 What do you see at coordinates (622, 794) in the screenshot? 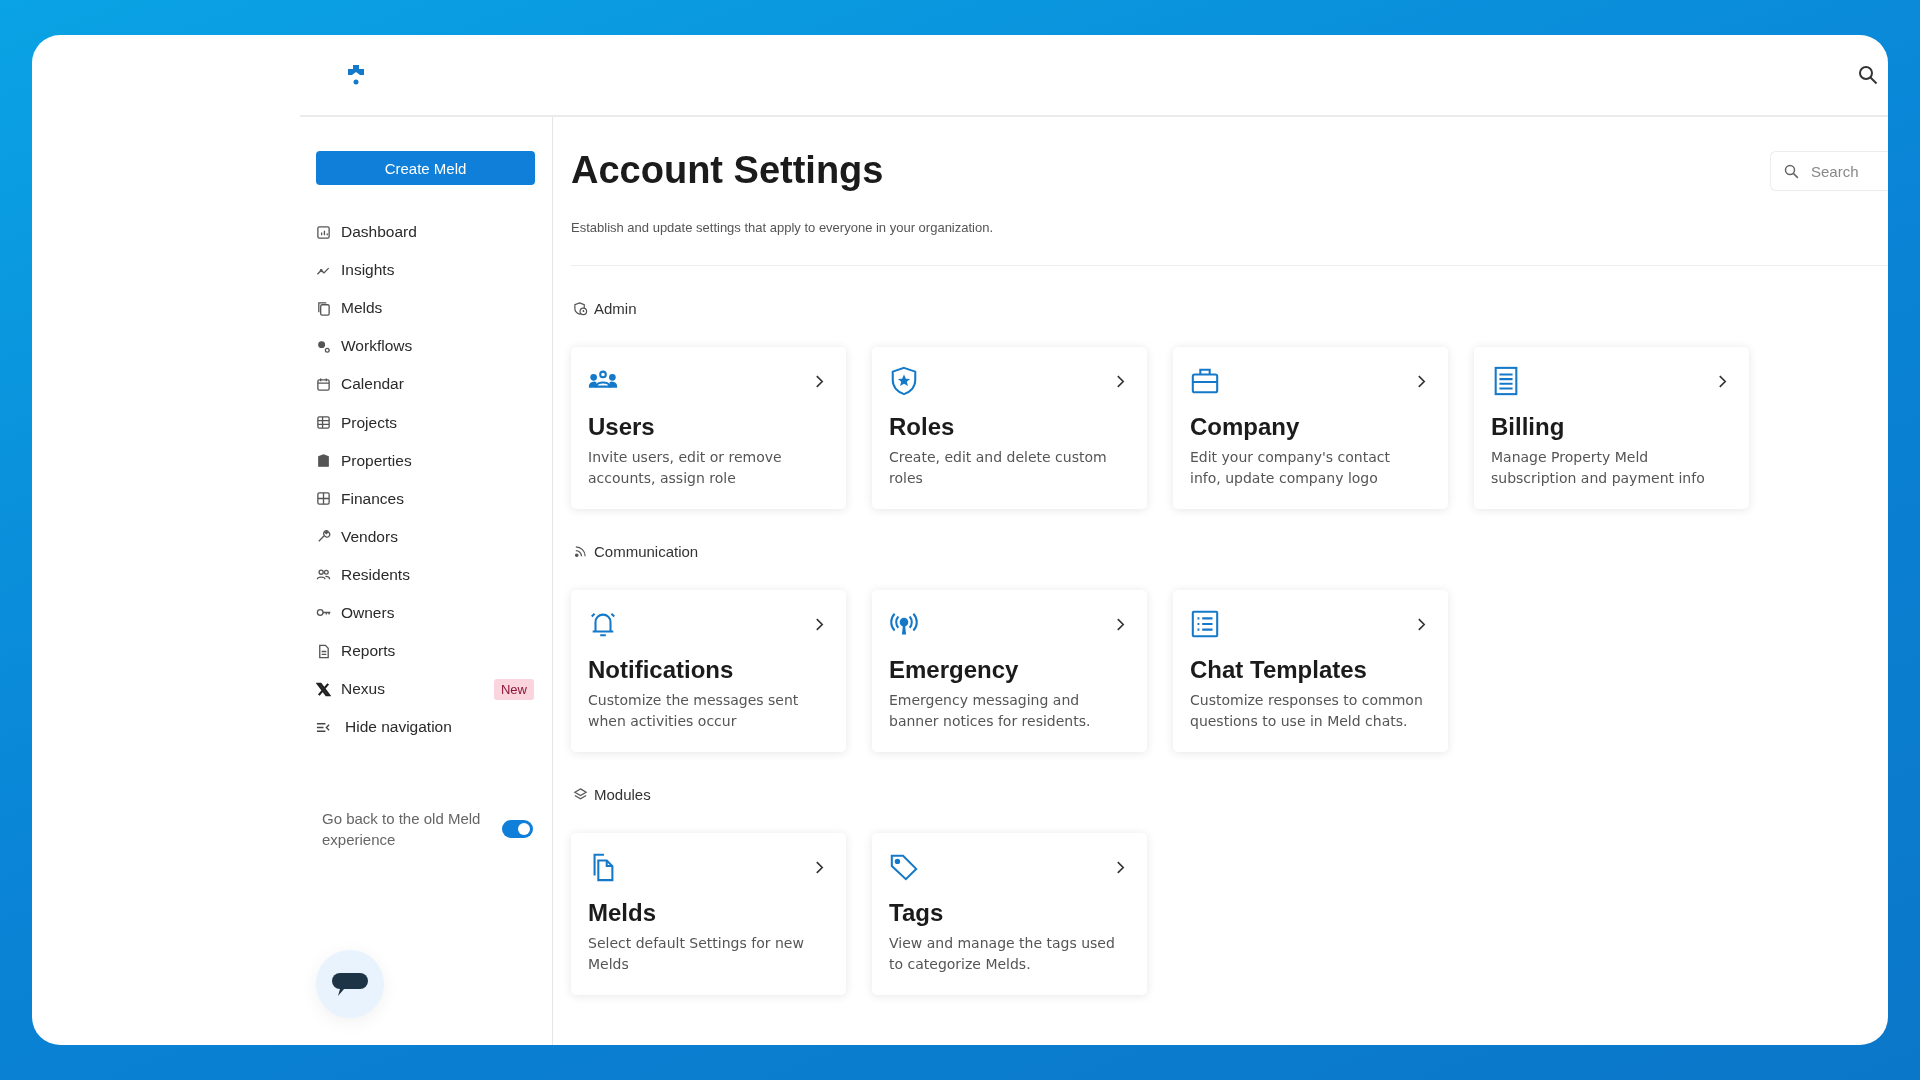
I see `section-title: Modules` at bounding box center [622, 794].